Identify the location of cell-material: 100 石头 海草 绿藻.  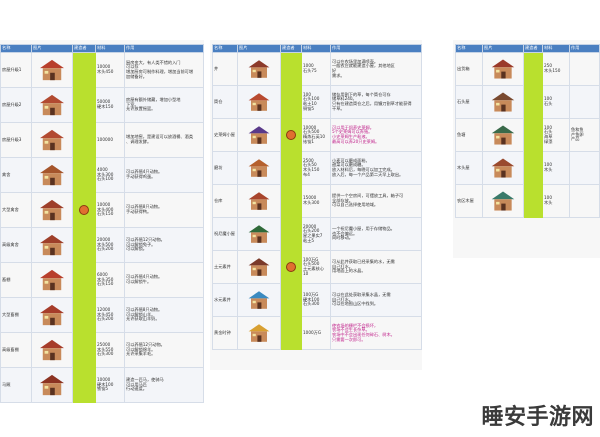
(556, 135).